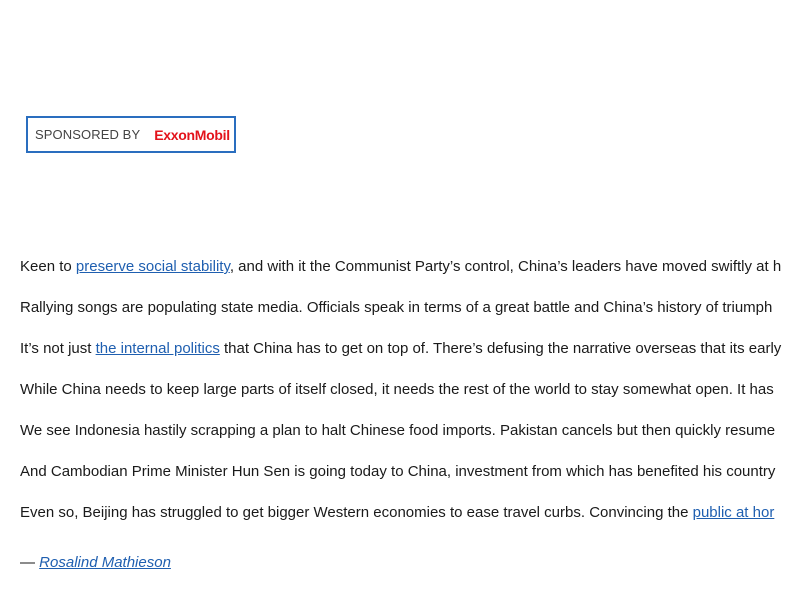 Image resolution: width=800 pixels, height=600 pixels. Describe the element at coordinates (88, 134) in the screenshot. I see `sponsor-label: SPONSORED BY` at that location.